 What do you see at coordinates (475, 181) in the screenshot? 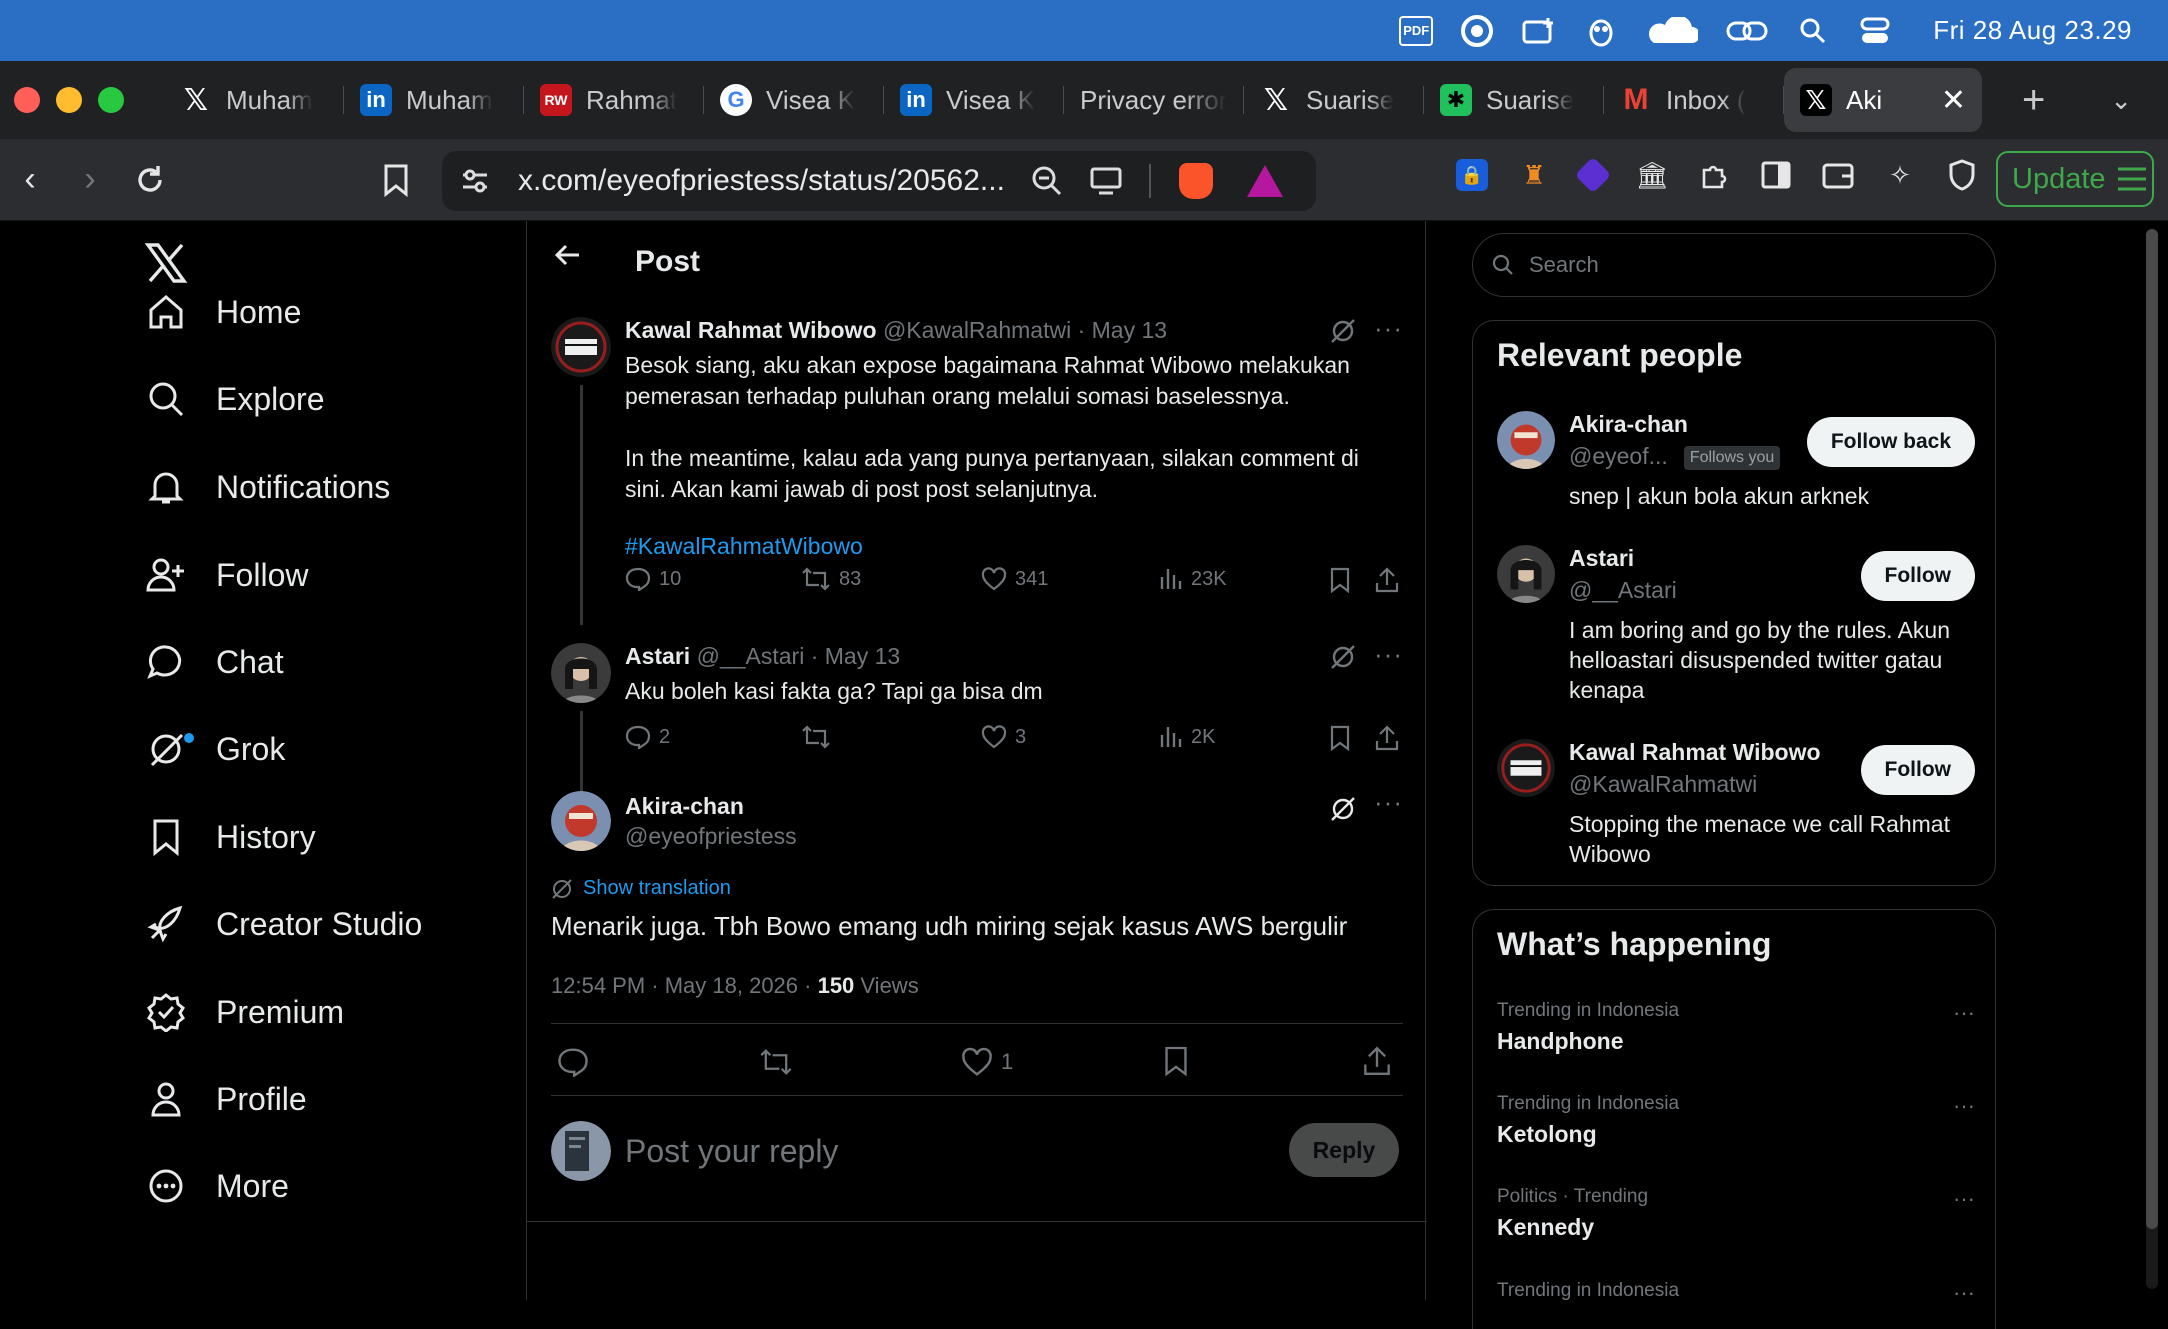
I see `site-settings-icon` at bounding box center [475, 181].